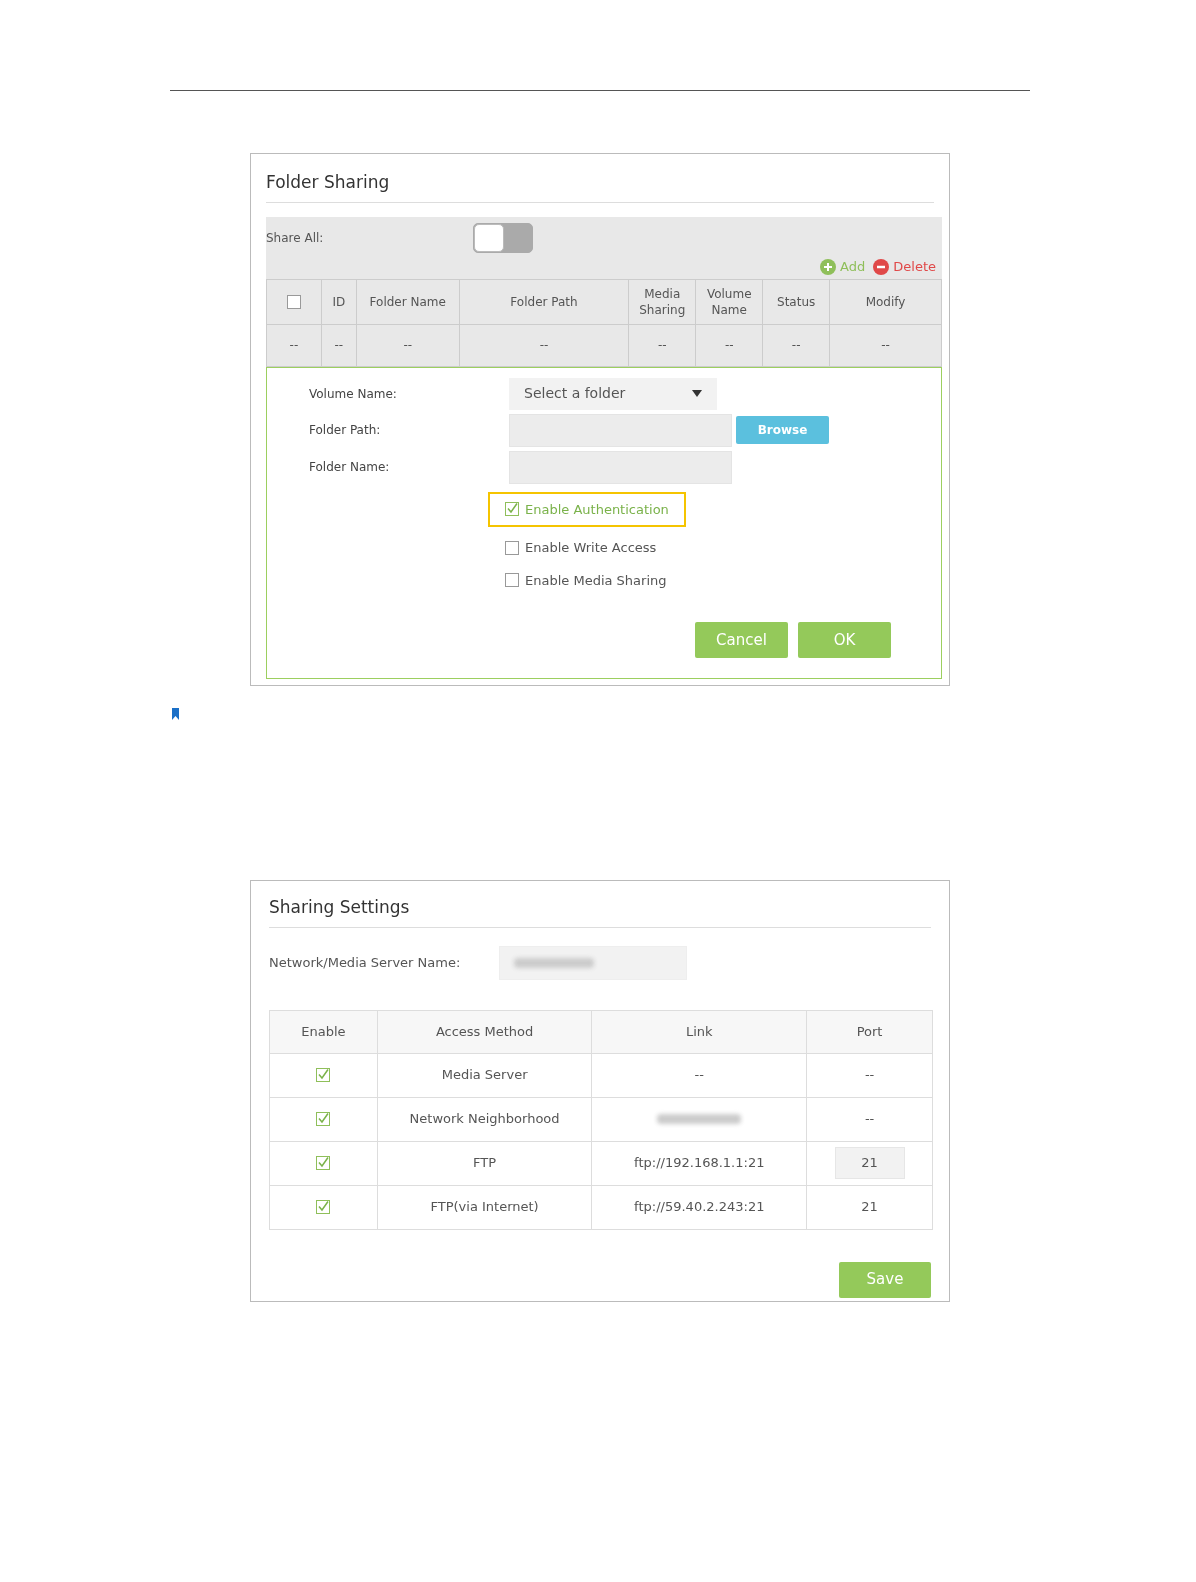 This screenshot has width=1196, height=1582. What do you see at coordinates (885, 301) in the screenshot?
I see `column-header: Modify` at bounding box center [885, 301].